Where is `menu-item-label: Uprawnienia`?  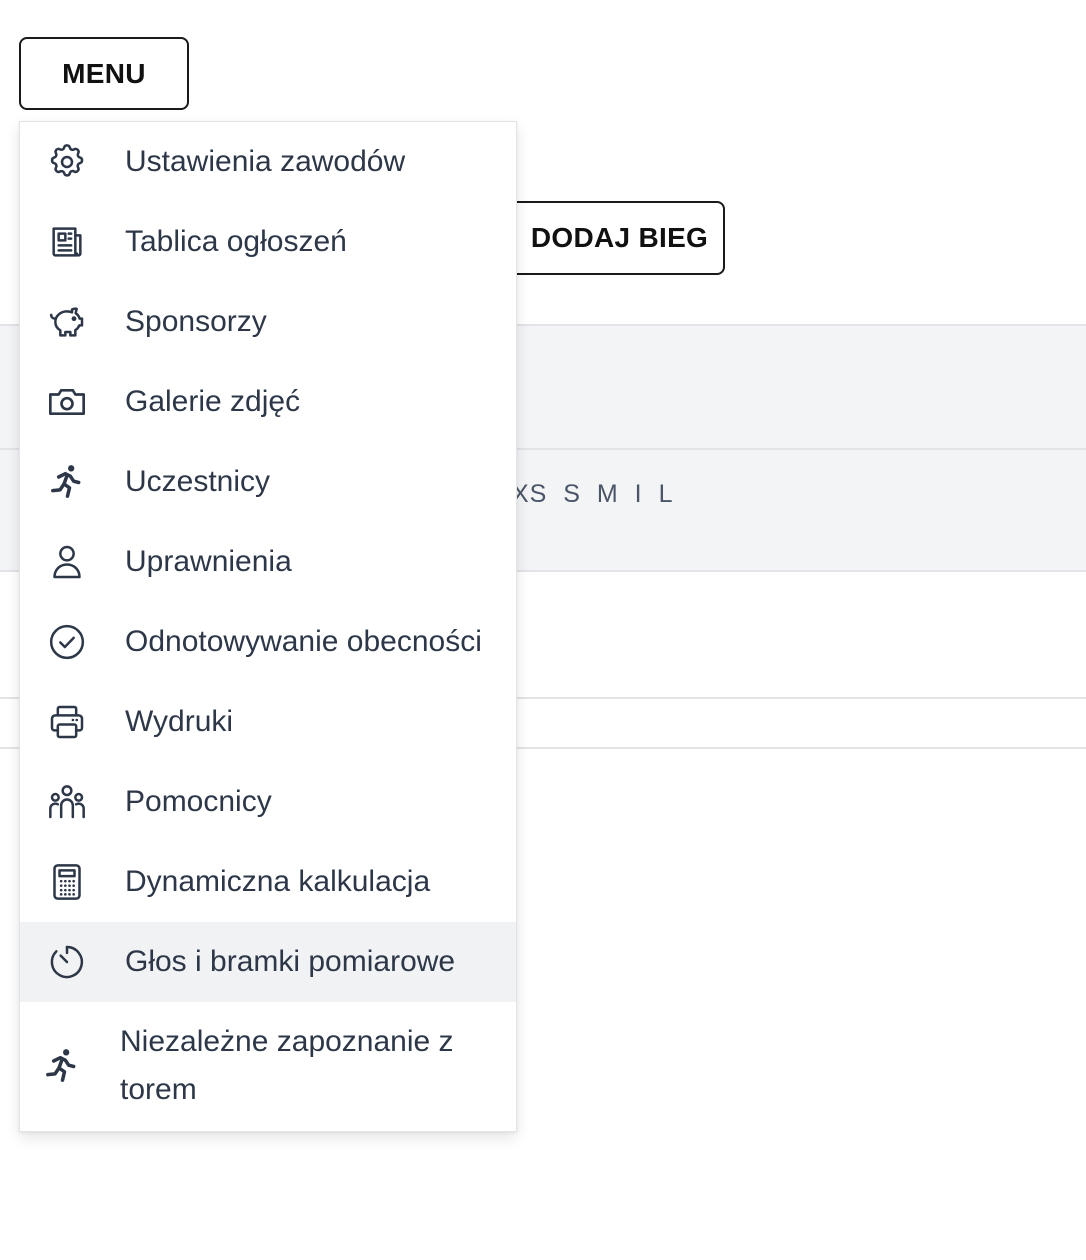 menu-item-label: Uprawnienia is located at coordinates (208, 561).